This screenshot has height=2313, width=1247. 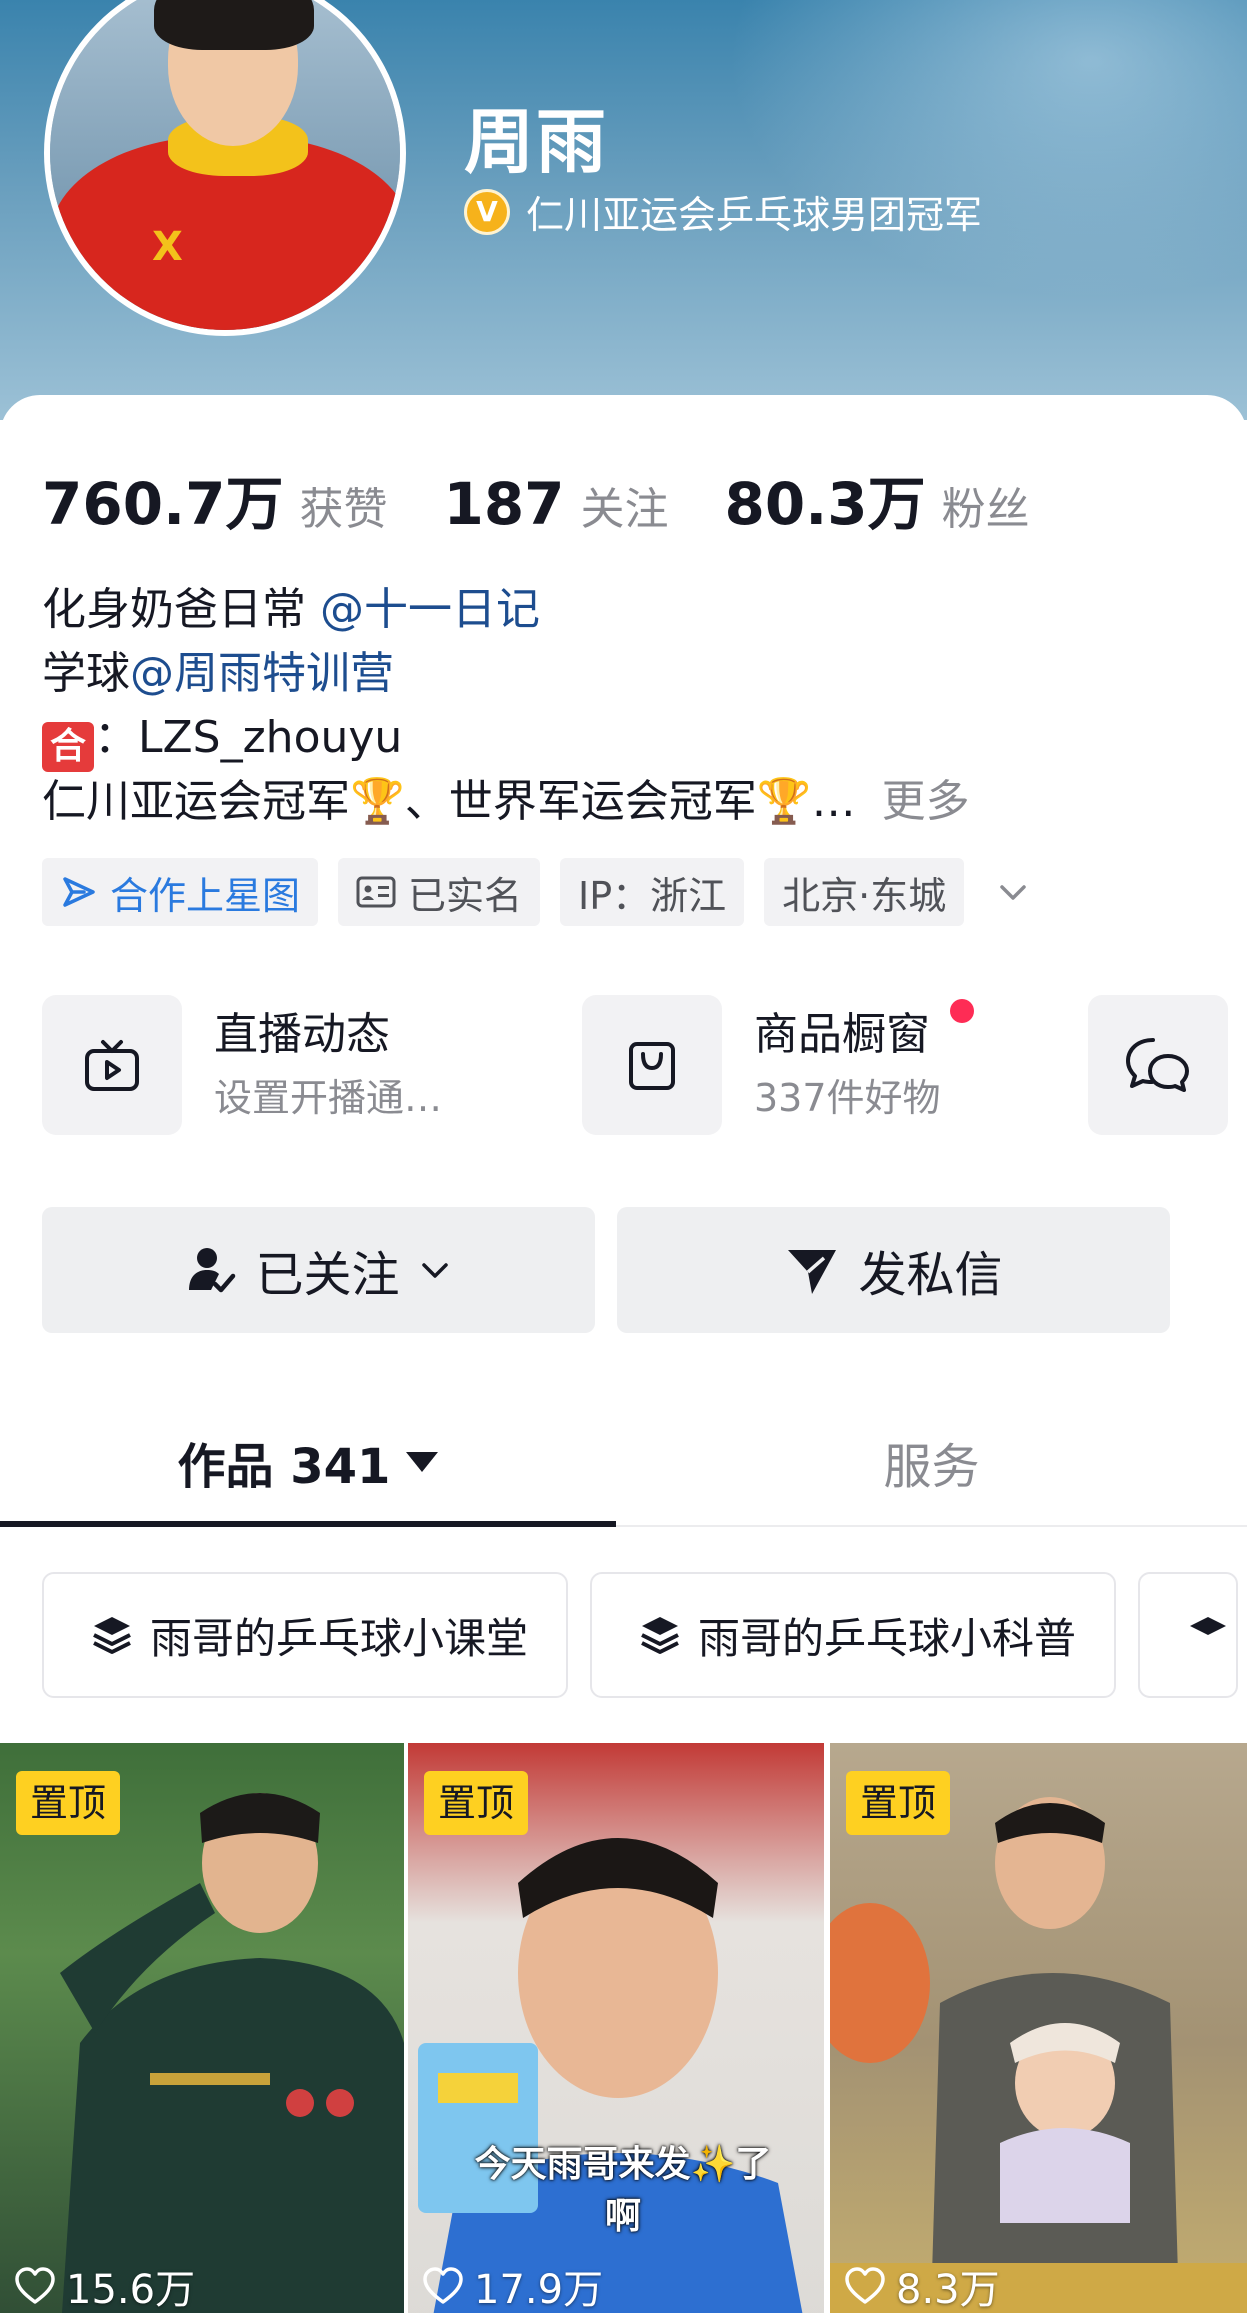 I want to click on followed-button: 已关注, so click(x=318, y=1270).